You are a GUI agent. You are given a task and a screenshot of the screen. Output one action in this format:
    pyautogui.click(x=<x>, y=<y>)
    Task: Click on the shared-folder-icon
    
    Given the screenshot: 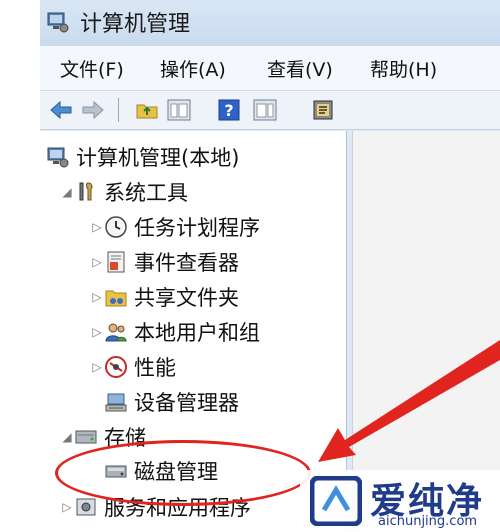 What is the action you would take?
    pyautogui.click(x=116, y=298)
    